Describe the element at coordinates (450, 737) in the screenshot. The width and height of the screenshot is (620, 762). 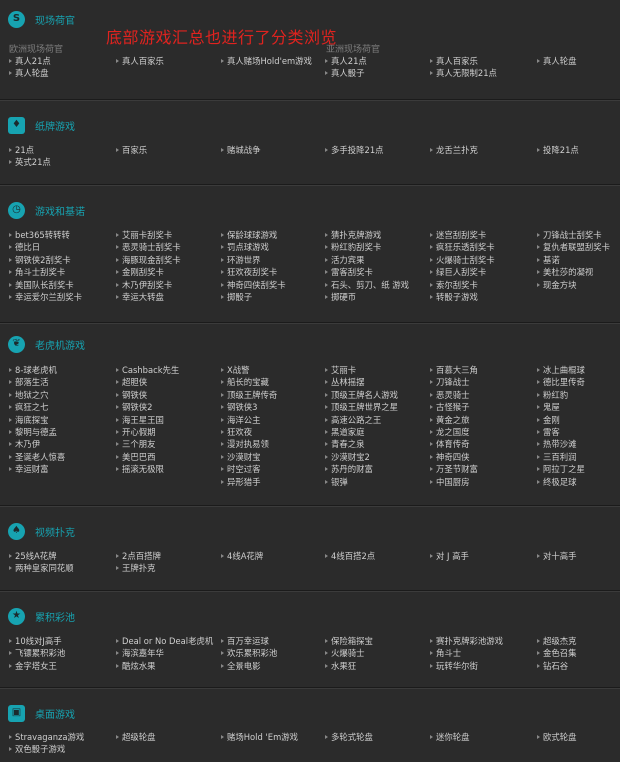
I see `game-link: 迷你轮盘` at that location.